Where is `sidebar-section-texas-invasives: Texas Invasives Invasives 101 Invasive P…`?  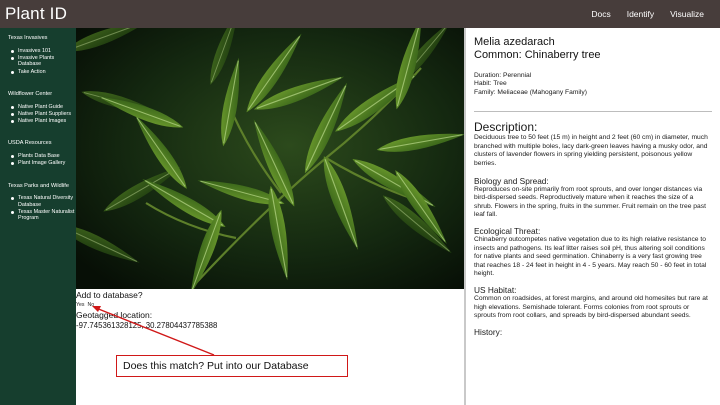
sidebar-section-texas-invasives: Texas Invasives Invasives 101 Invasive P… is located at coordinates (38, 55).